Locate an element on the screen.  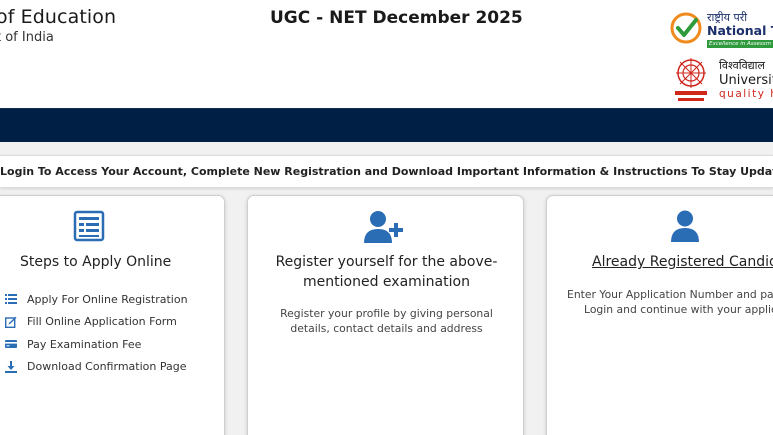
register-title-line1: Register yourself for the above- is located at coordinates (386, 262).